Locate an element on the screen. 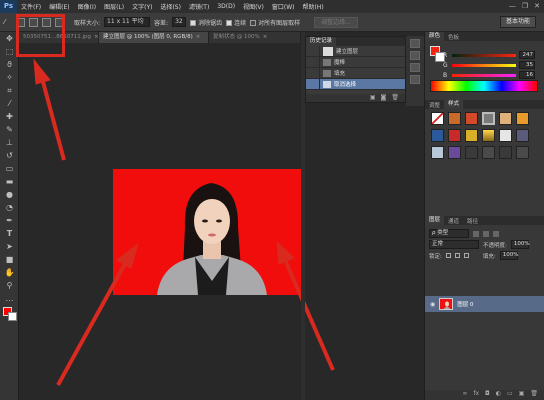  history-item-label: 填充 is located at coordinates (340, 74).